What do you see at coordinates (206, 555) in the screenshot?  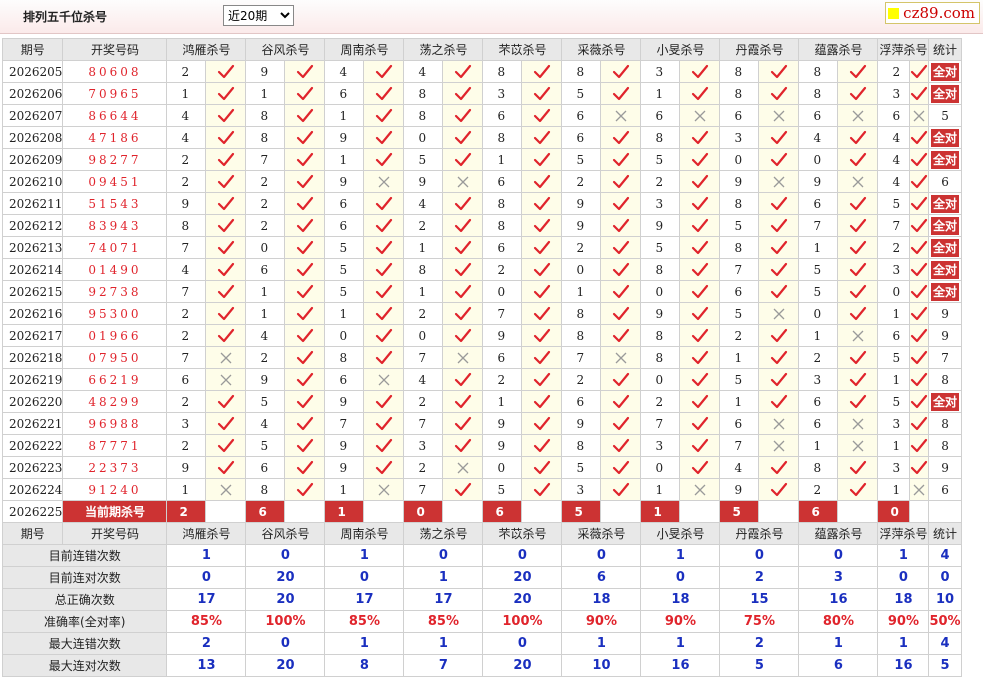 I see `summary-value: 1` at bounding box center [206, 555].